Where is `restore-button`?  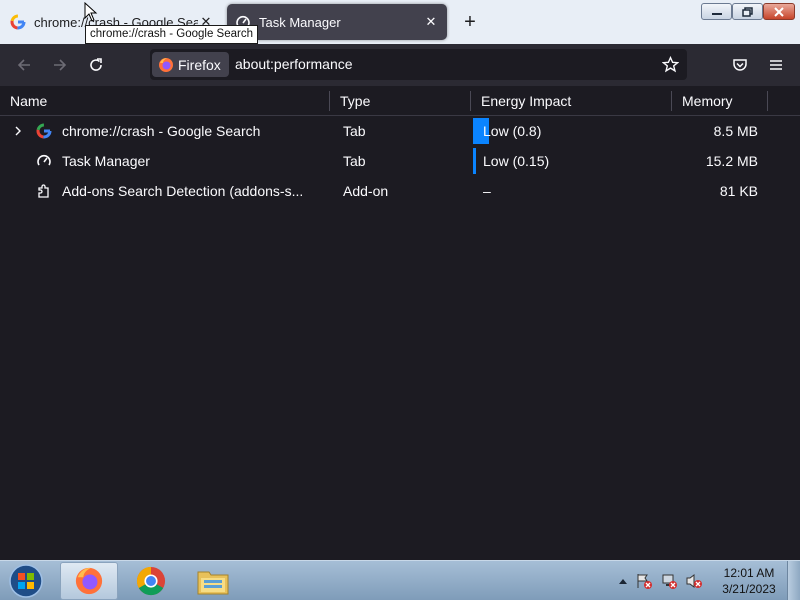 restore-button is located at coordinates (747, 11).